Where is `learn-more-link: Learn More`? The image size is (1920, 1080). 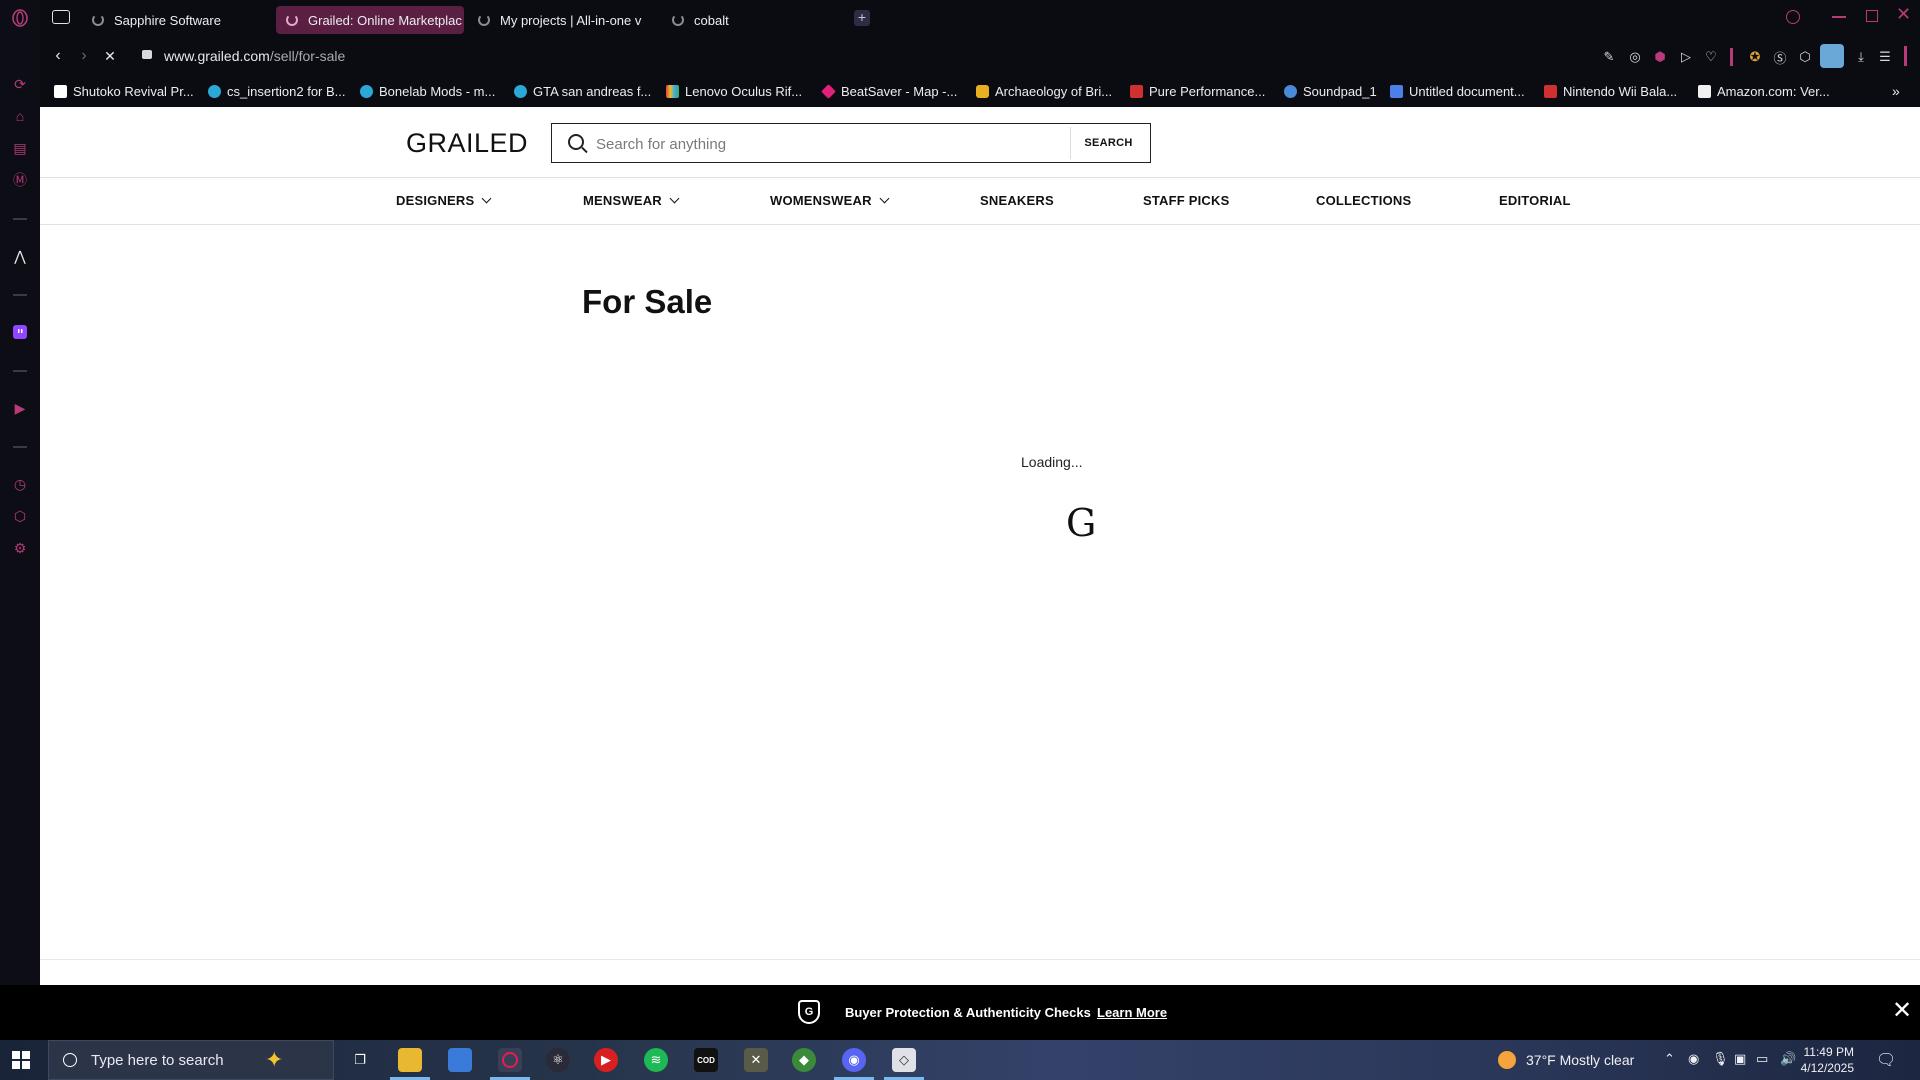
learn-more-link: Learn More is located at coordinates (1132, 1012).